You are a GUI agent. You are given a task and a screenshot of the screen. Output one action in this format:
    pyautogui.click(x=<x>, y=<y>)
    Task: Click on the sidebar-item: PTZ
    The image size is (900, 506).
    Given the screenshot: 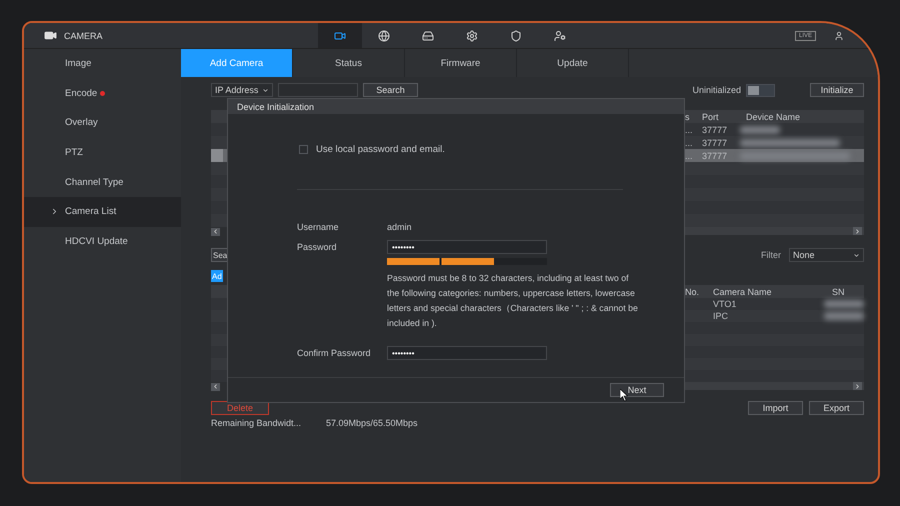 What is the action you would take?
    pyautogui.click(x=102, y=153)
    